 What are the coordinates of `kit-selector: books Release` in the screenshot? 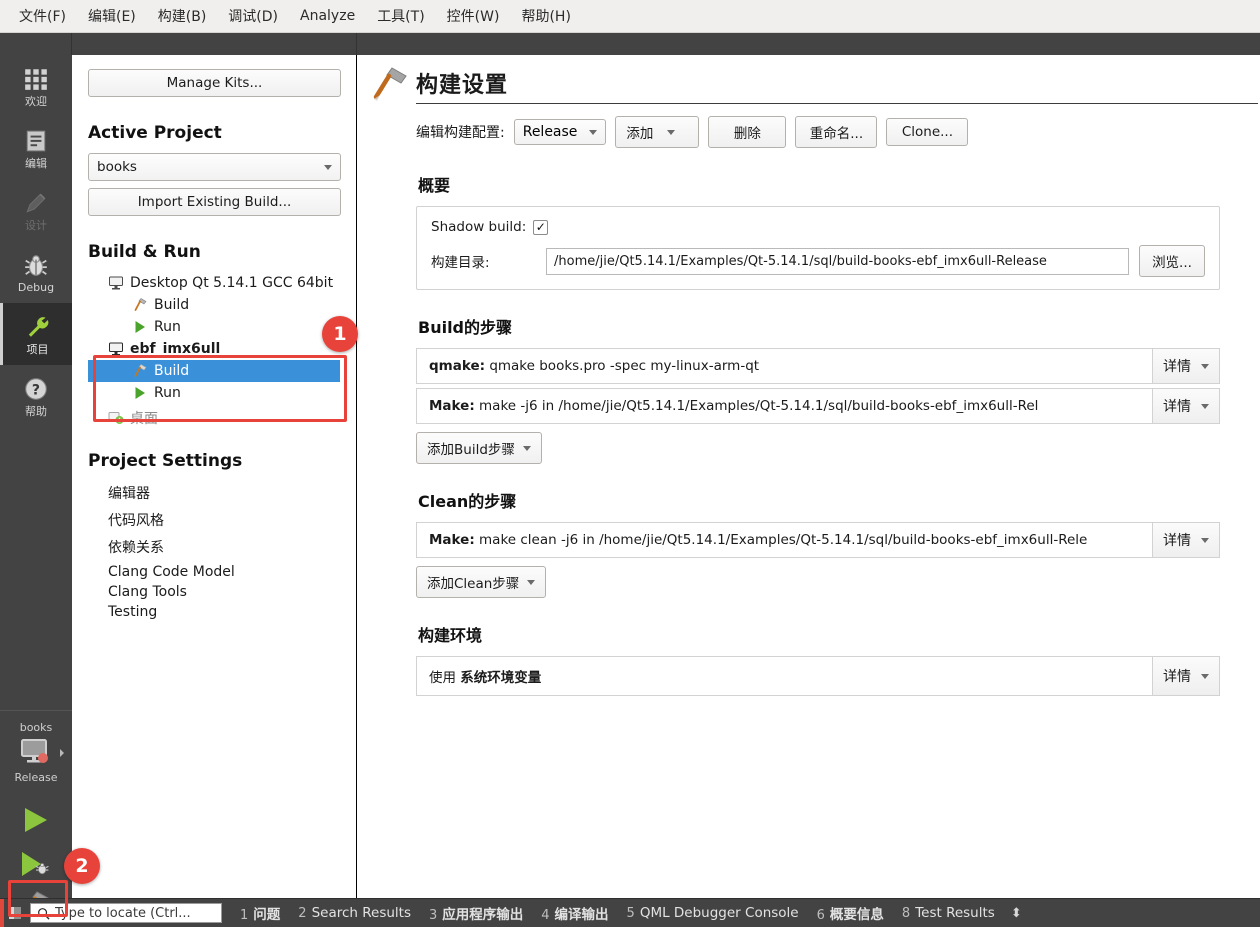 It's located at (36, 818).